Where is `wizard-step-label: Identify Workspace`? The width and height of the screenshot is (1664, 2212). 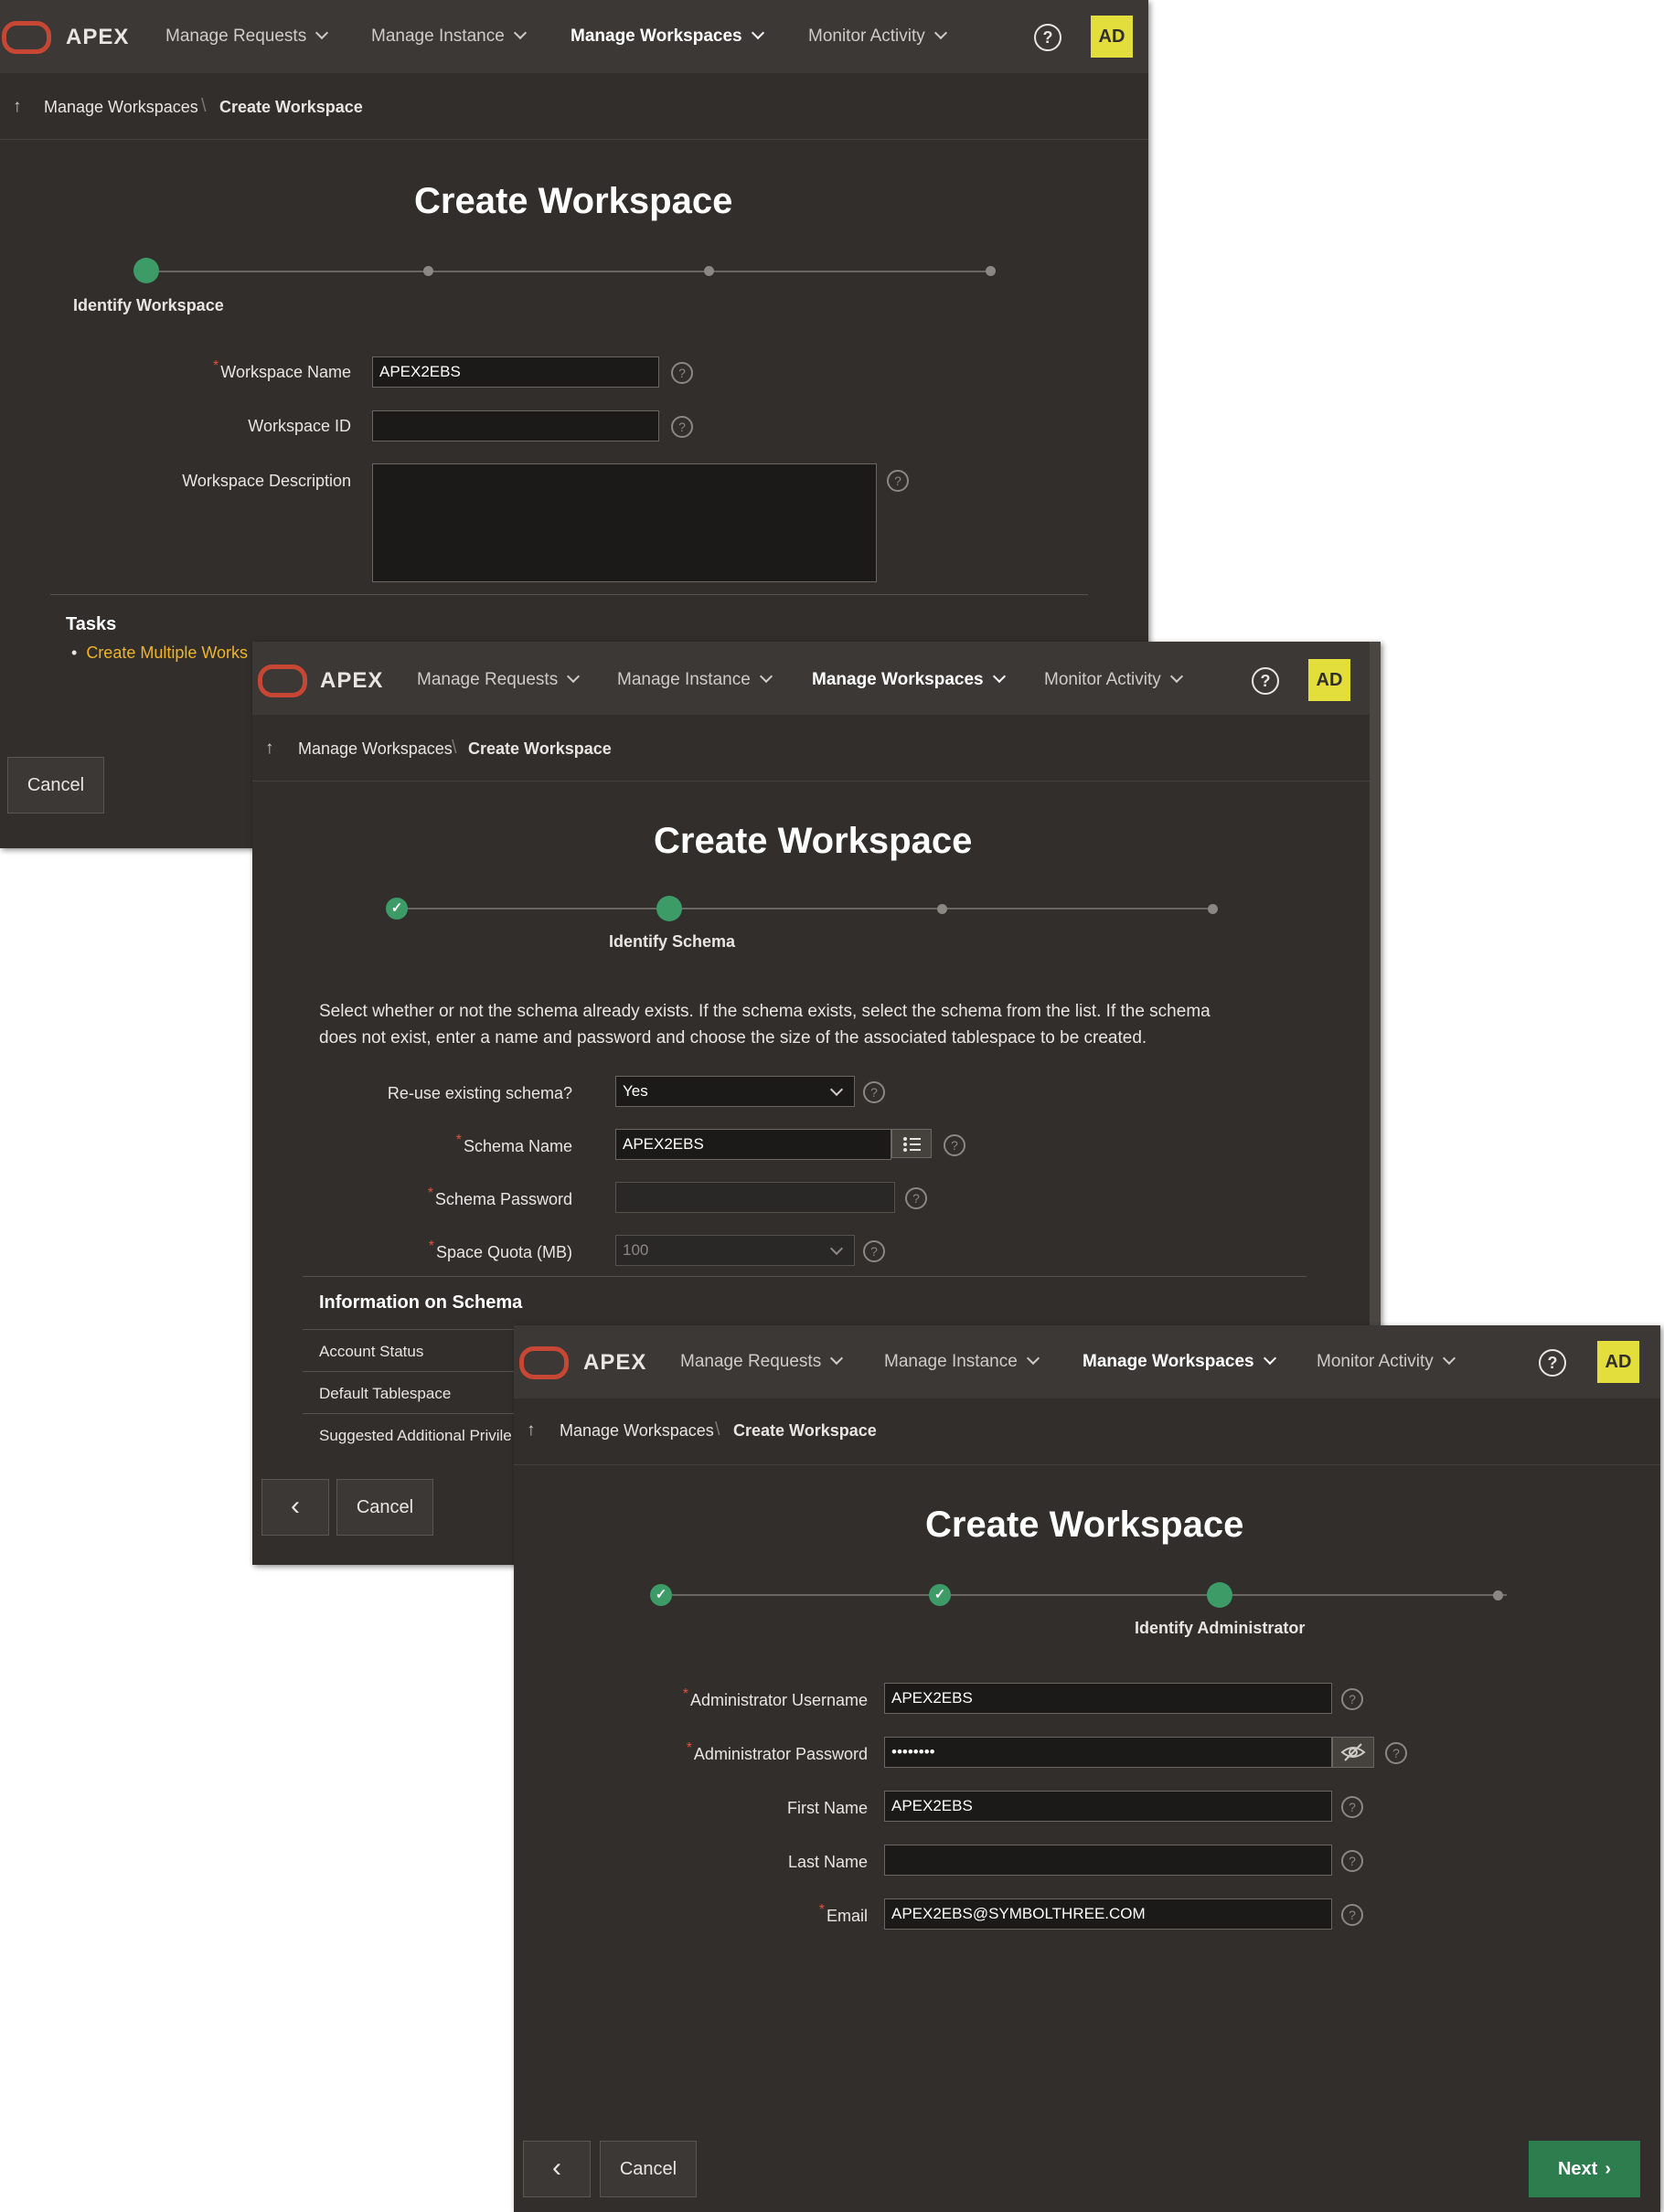
wizard-step-label: Identify Workspace is located at coordinates (148, 305).